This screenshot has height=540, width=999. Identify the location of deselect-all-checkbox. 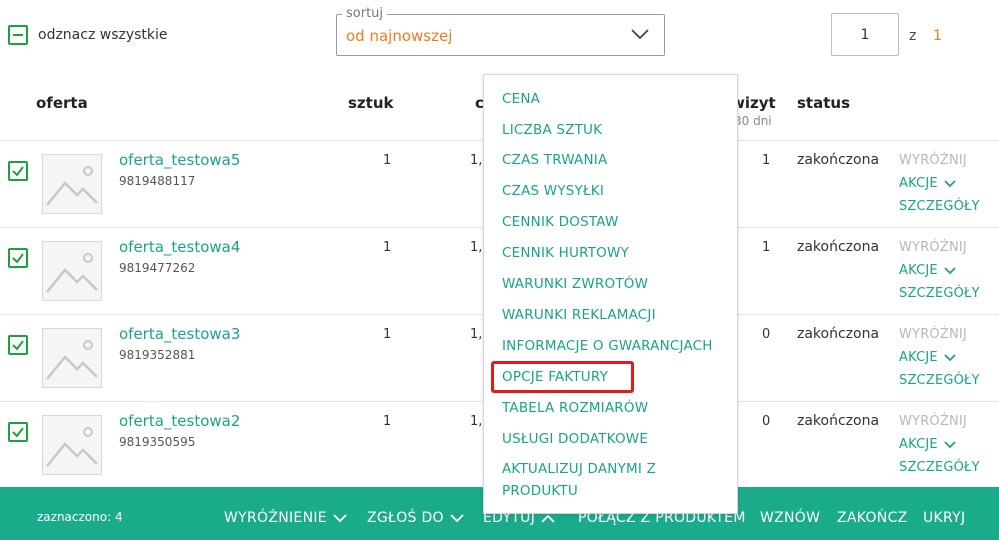
(18, 35).